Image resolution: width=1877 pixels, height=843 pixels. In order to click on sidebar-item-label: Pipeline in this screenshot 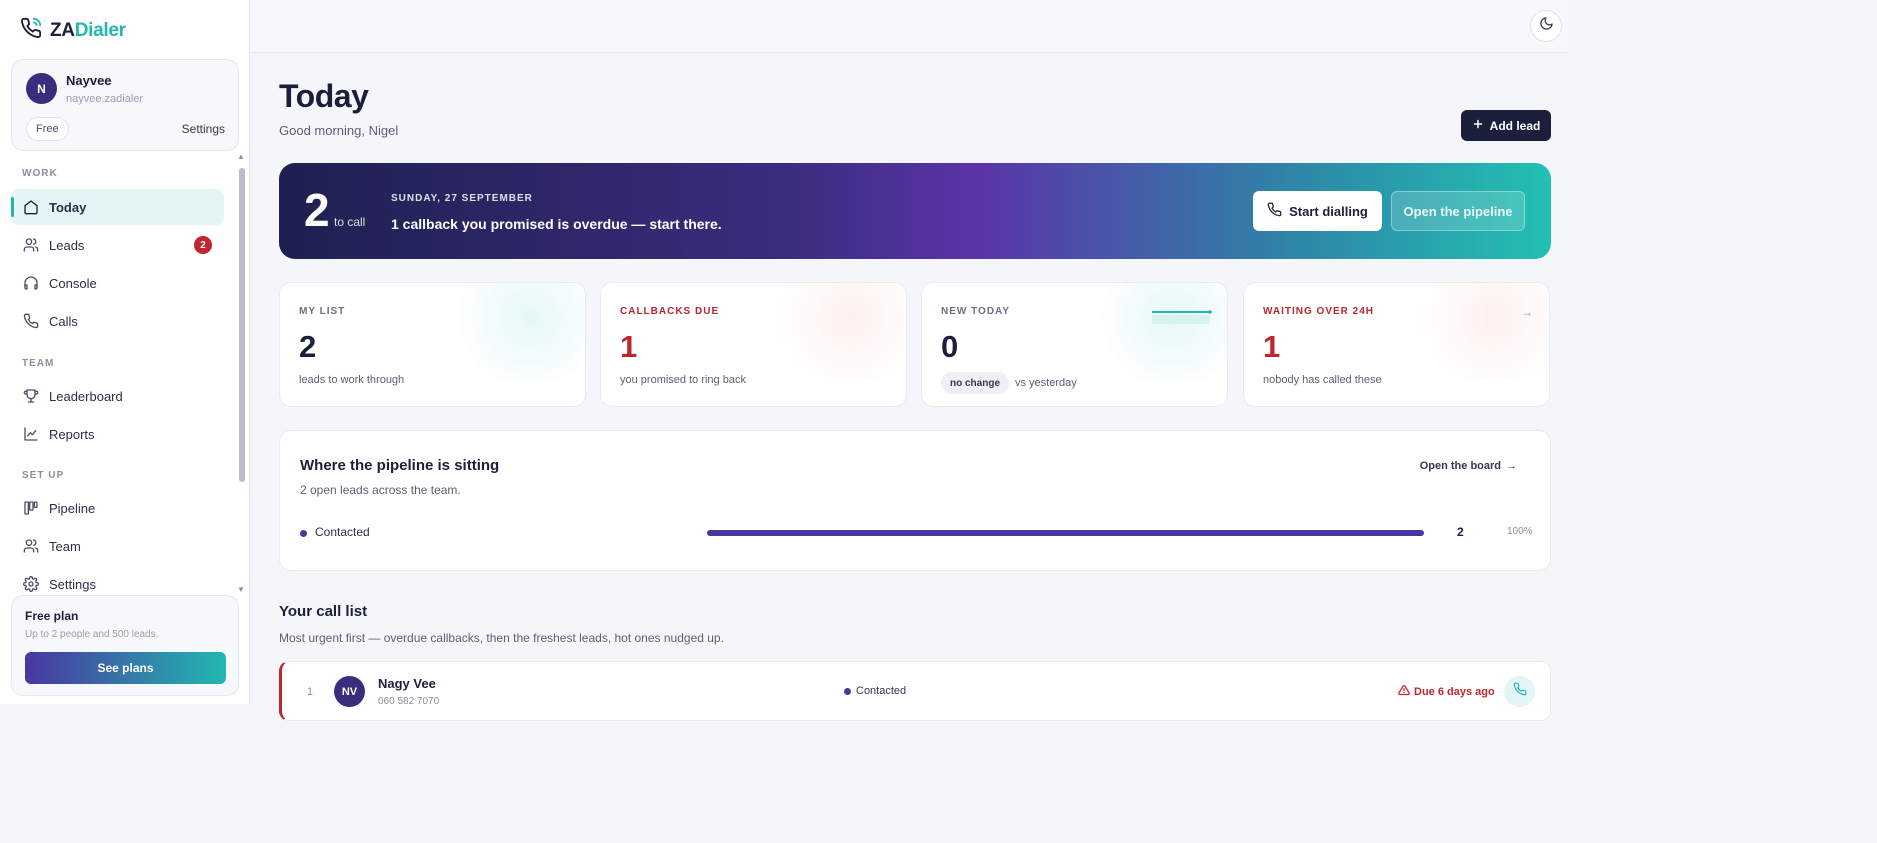, I will do `click(72, 508)`.